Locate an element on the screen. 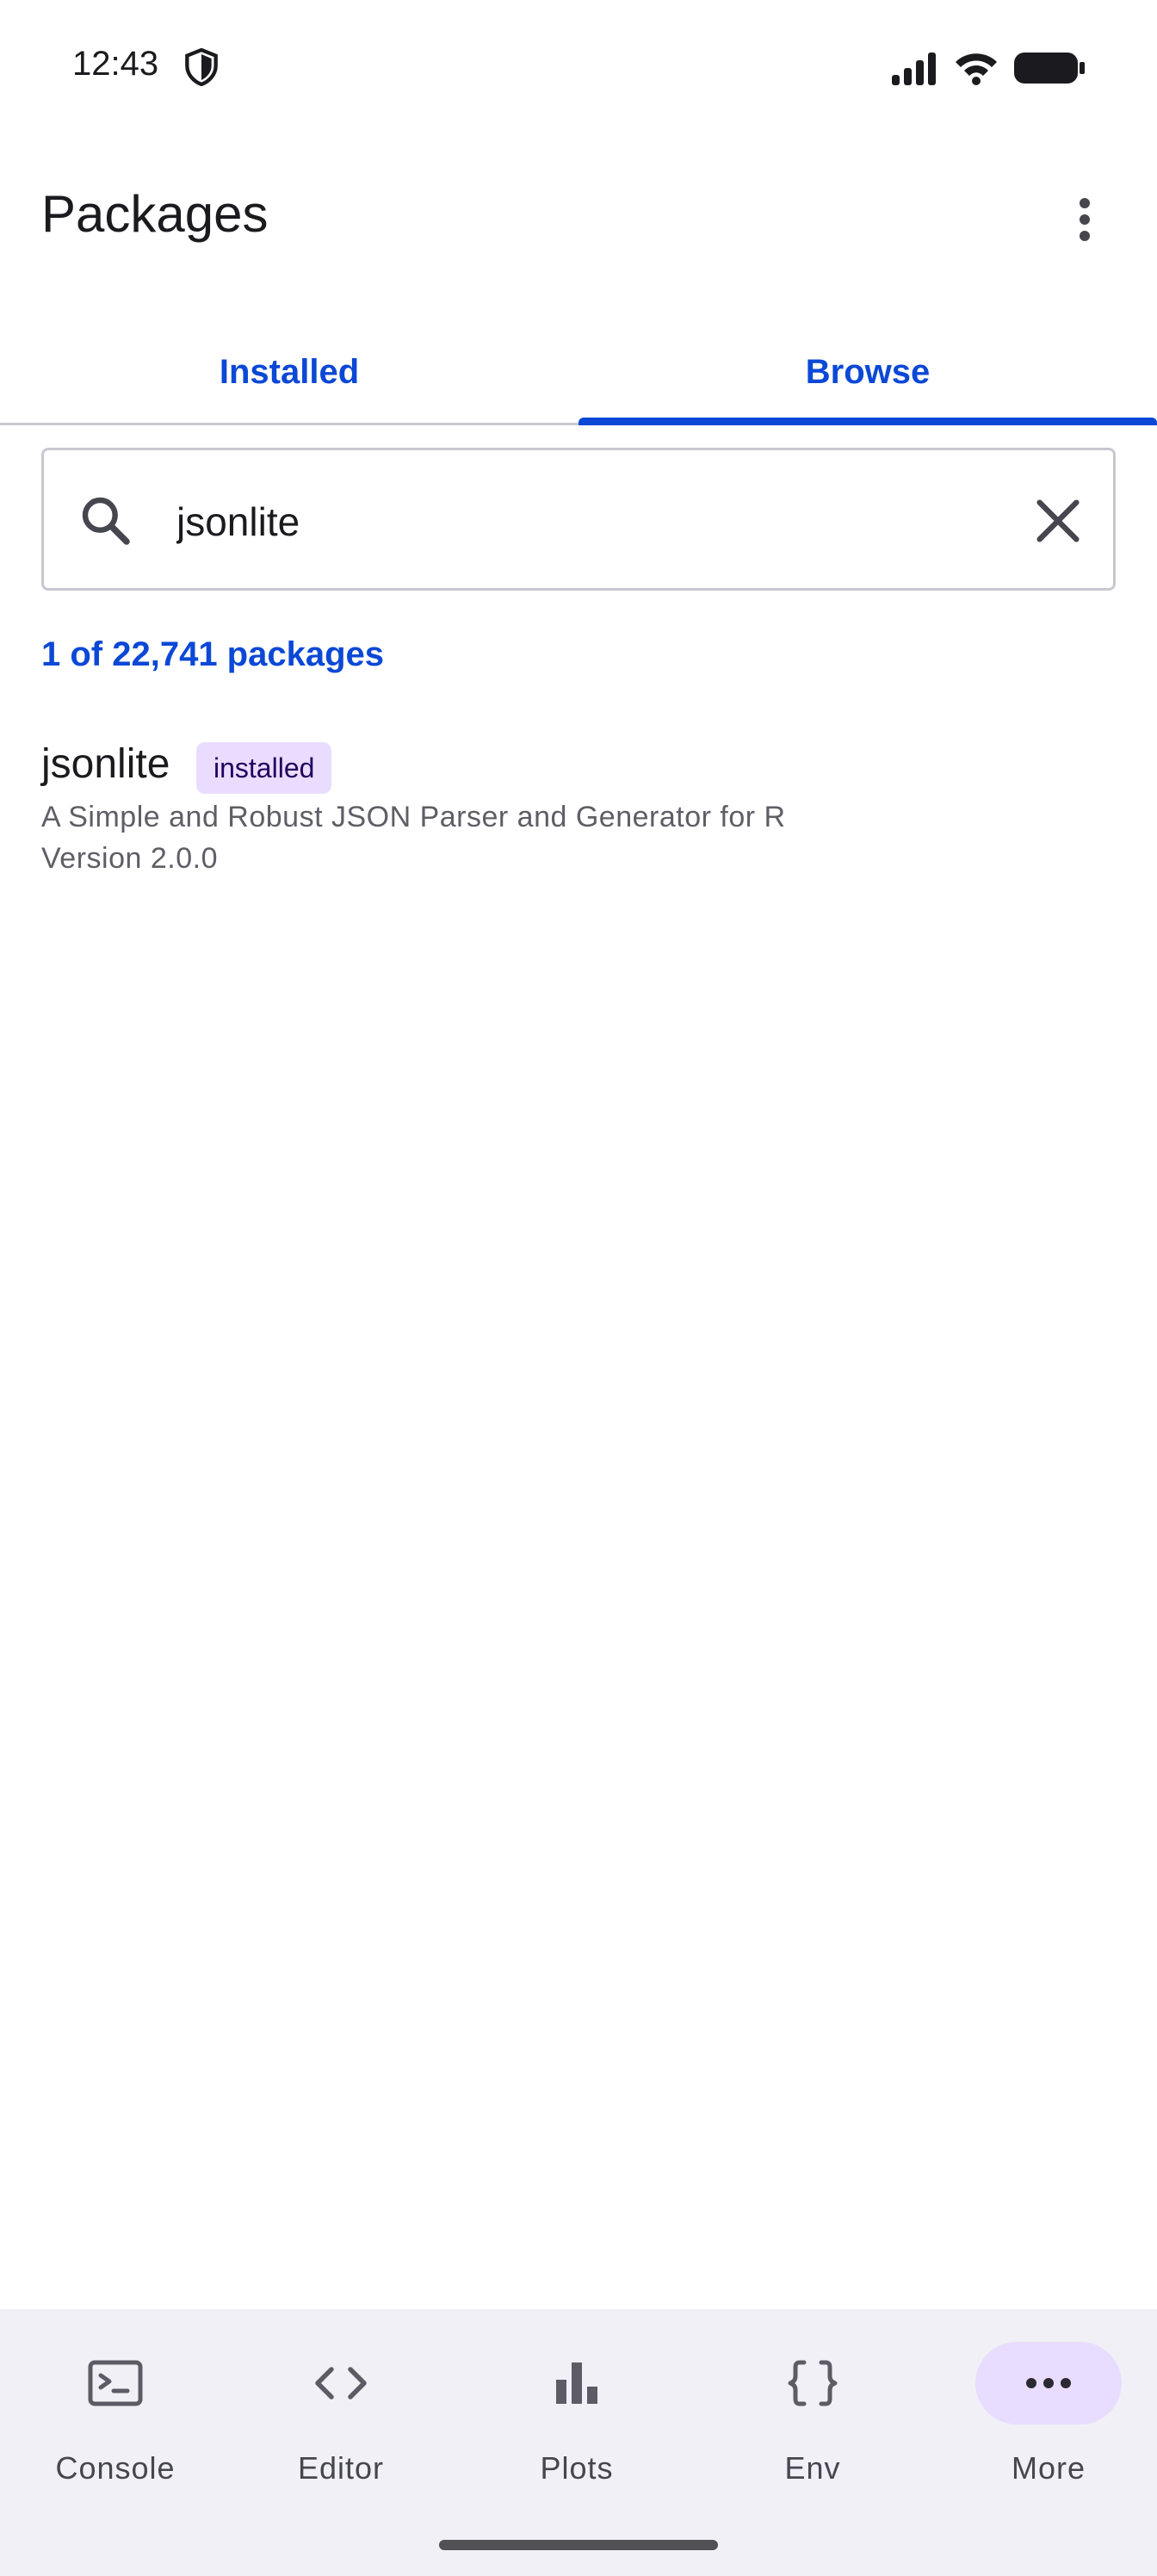 The image size is (1157, 2576). more-horizontal-icon is located at coordinates (1048, 2383).